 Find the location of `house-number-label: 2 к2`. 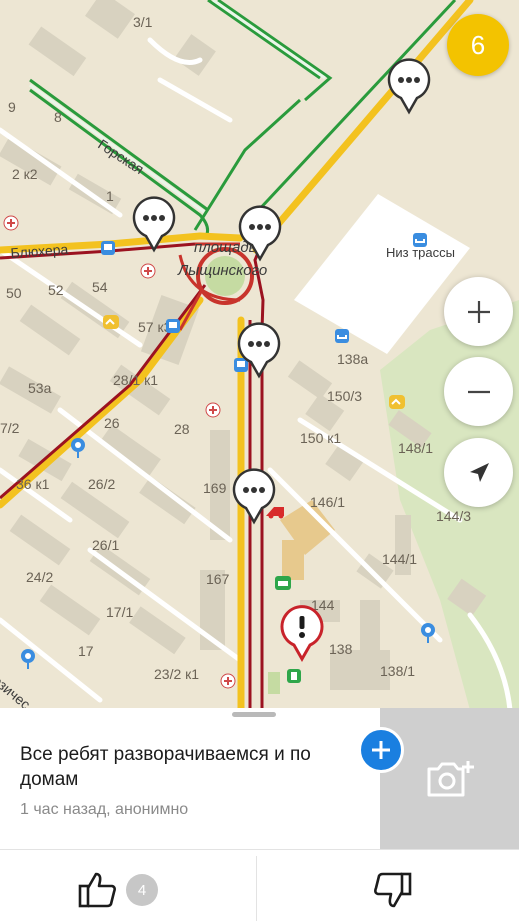

house-number-label: 2 к2 is located at coordinates (25, 174).